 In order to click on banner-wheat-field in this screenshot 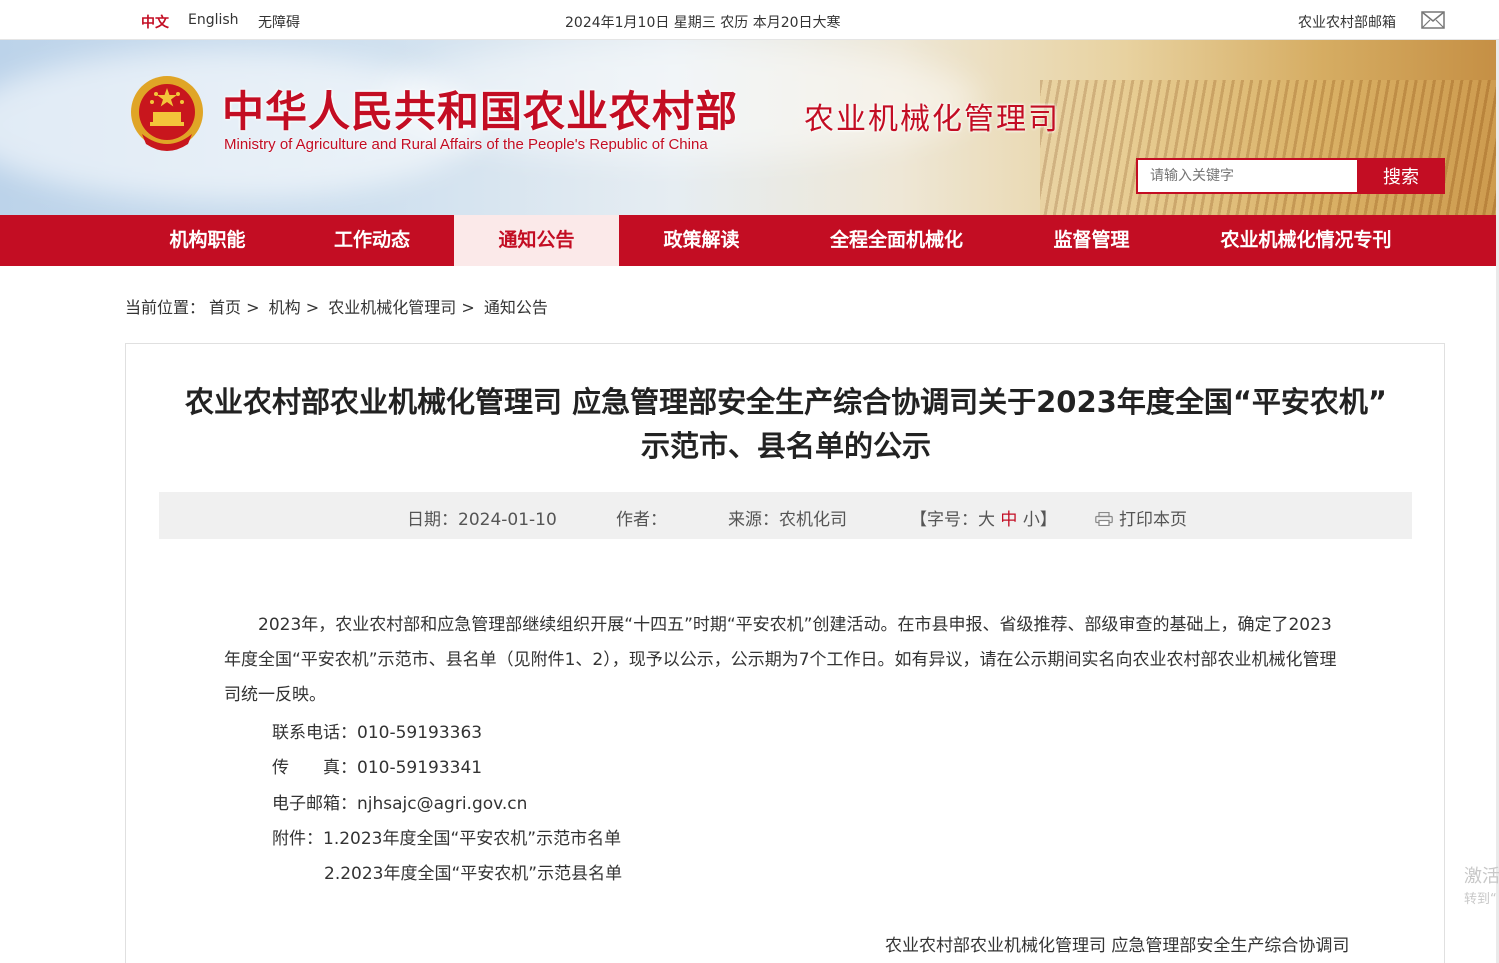, I will do `click(1269, 147)`.